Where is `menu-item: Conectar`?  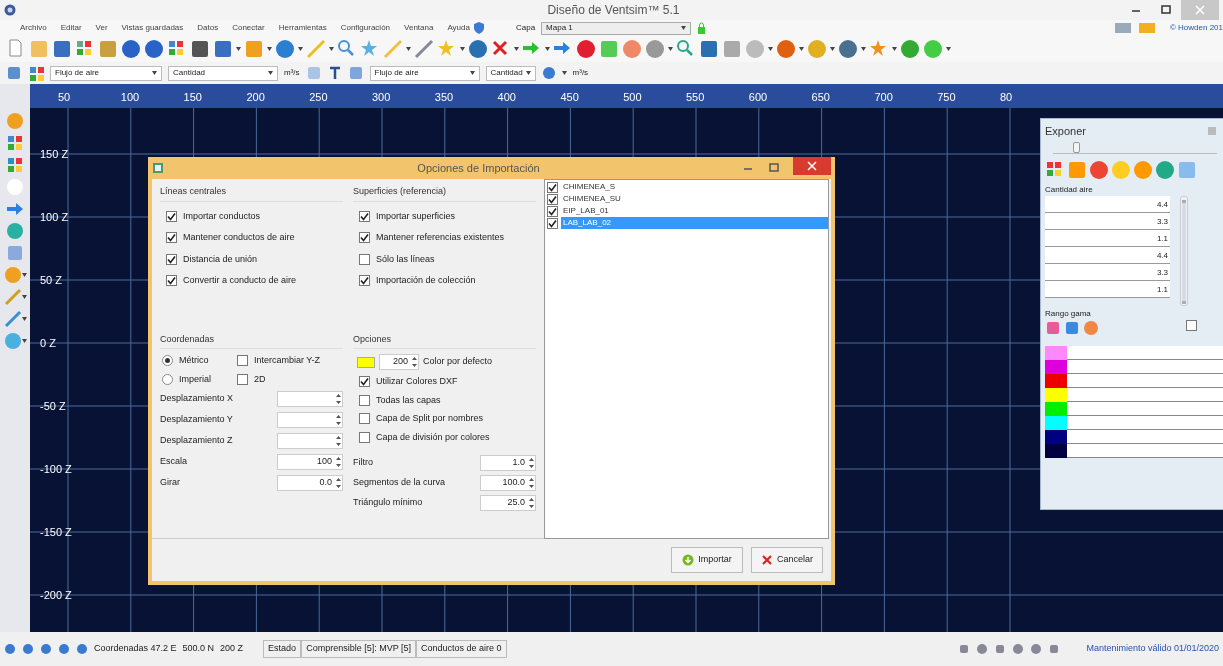 menu-item: Conectar is located at coordinates (248, 28).